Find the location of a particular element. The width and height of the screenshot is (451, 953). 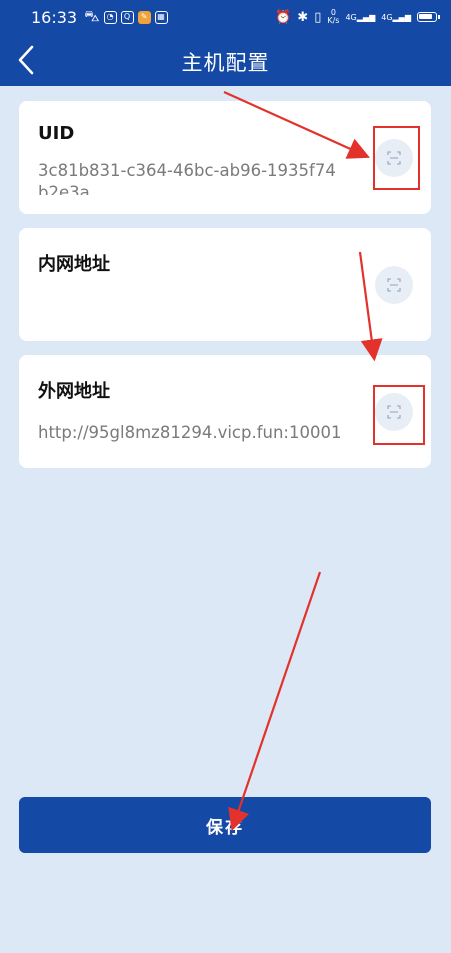

scan-icon is located at coordinates (394, 285).